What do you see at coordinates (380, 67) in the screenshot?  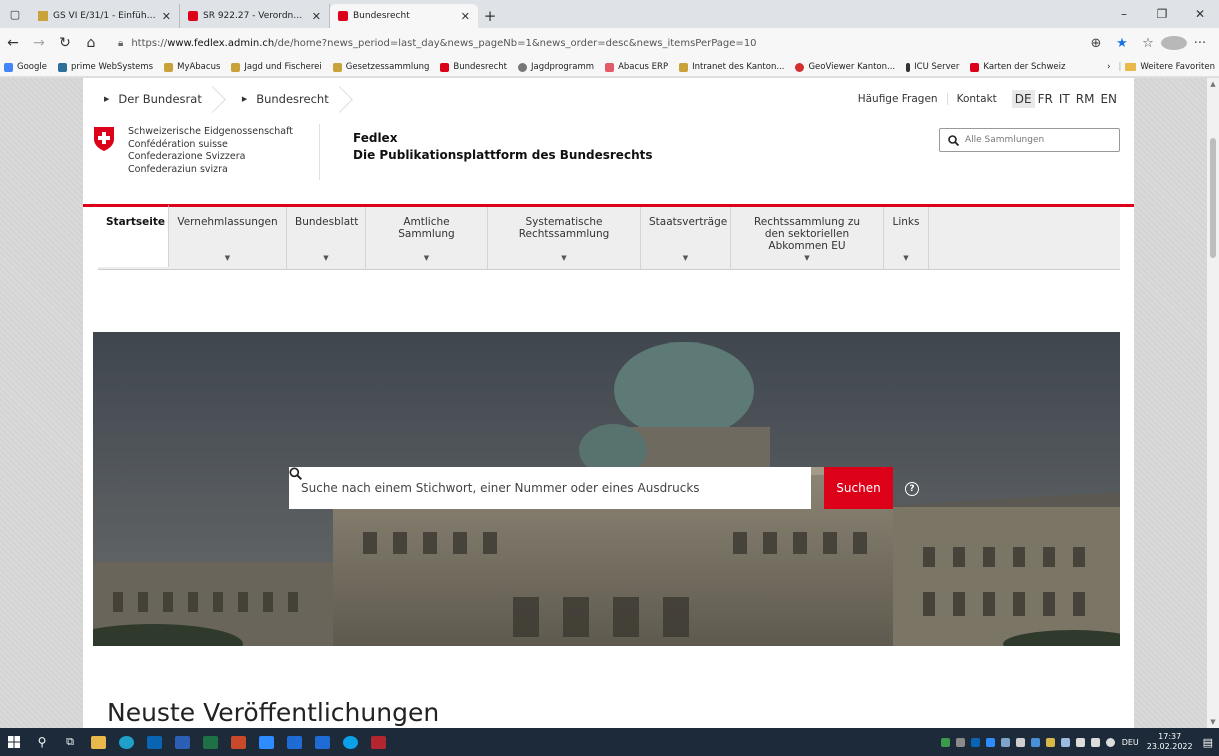 I see `bookmark-gesetzessammlung: Gesetzessammlung` at bounding box center [380, 67].